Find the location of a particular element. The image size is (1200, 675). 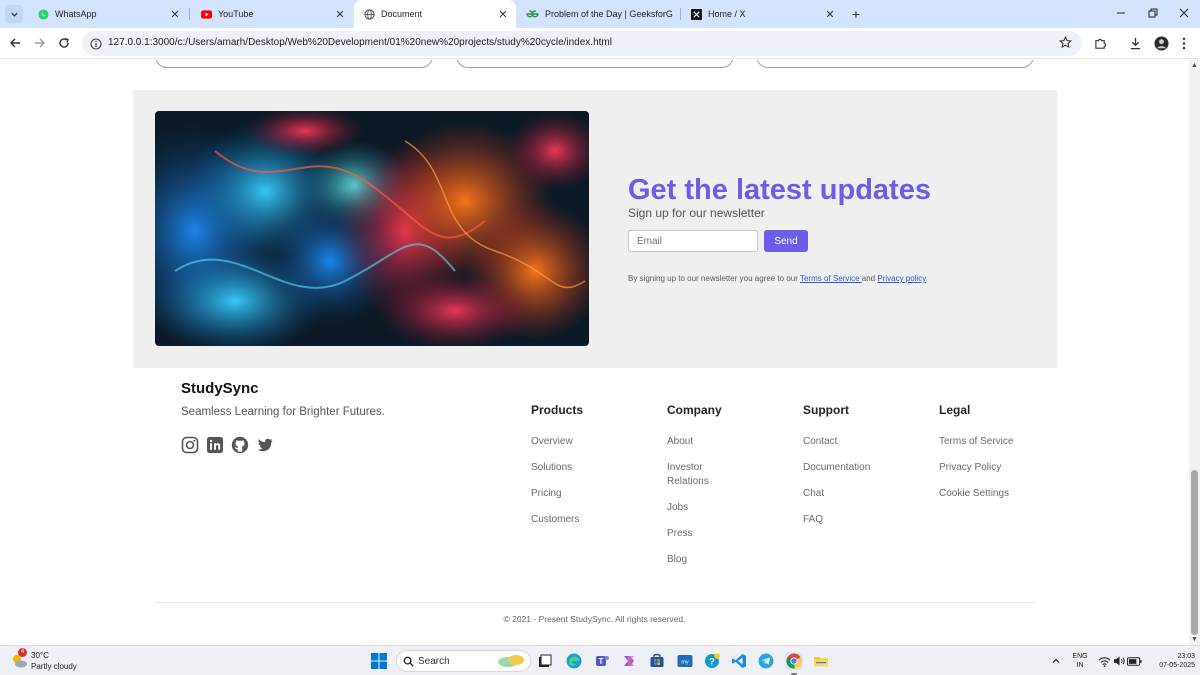

extensions-button is located at coordinates (1100, 43).